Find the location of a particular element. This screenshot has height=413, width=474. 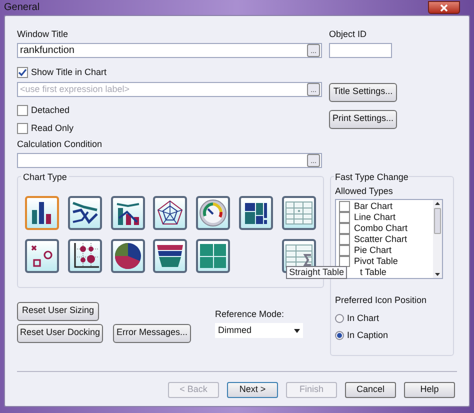

scrollbar is located at coordinates (437, 239).